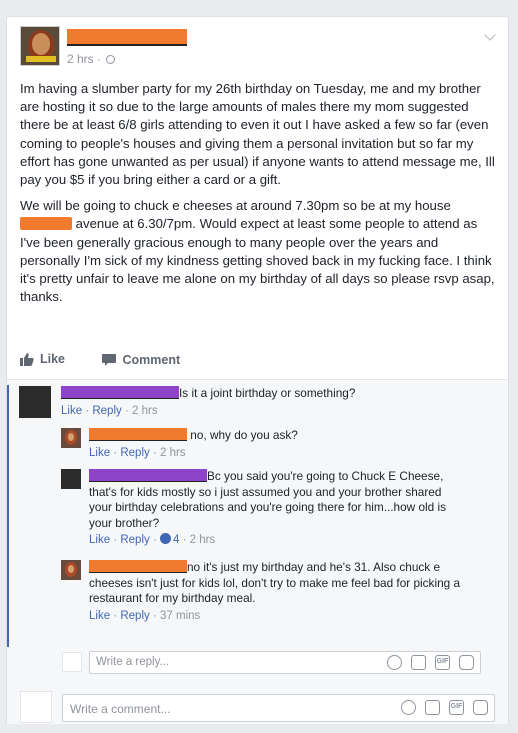 This screenshot has height=733, width=518. I want to click on reply-text: no, why do you ask?, so click(244, 435).